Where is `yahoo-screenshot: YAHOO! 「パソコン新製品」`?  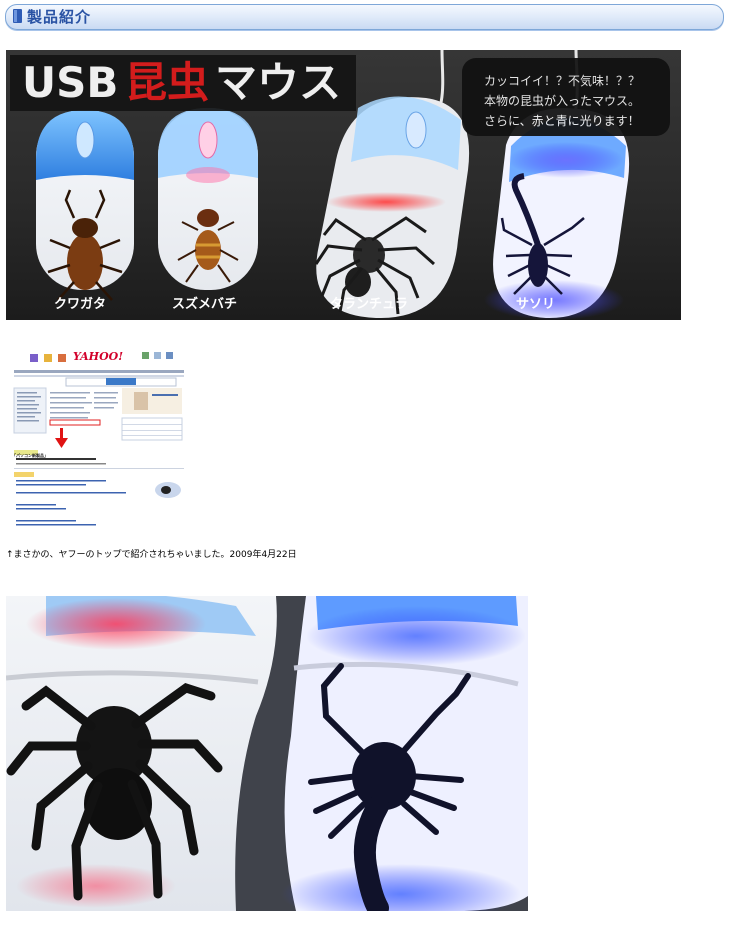
yahoo-screenshot: YAHOO! 「パソコン新製品」 is located at coordinates (96, 439).